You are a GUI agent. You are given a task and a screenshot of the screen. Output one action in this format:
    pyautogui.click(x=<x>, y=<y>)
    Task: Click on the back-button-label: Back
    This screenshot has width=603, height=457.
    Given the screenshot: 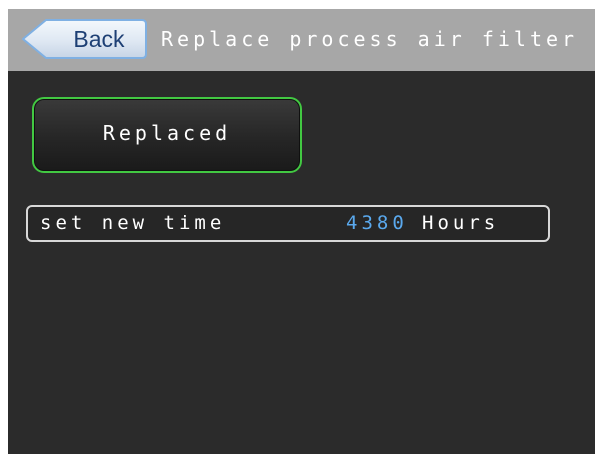 What is the action you would take?
    pyautogui.click(x=99, y=39)
    